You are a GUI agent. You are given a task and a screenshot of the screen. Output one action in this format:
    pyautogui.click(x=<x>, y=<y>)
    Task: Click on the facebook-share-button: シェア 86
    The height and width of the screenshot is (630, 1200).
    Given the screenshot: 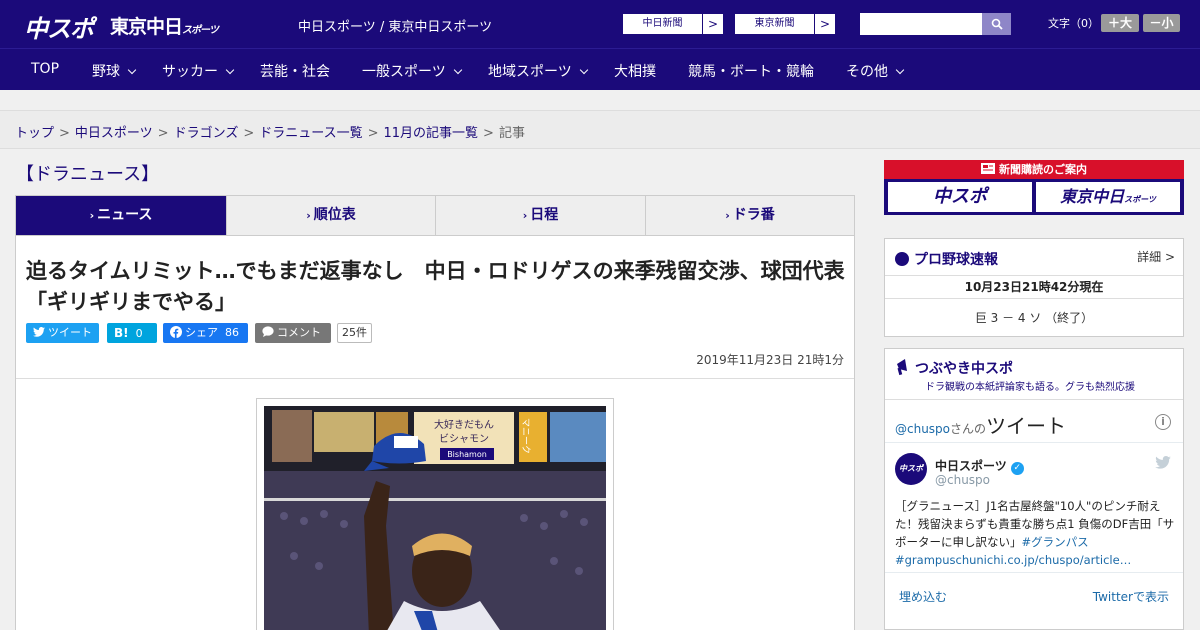 What is the action you would take?
    pyautogui.click(x=205, y=333)
    